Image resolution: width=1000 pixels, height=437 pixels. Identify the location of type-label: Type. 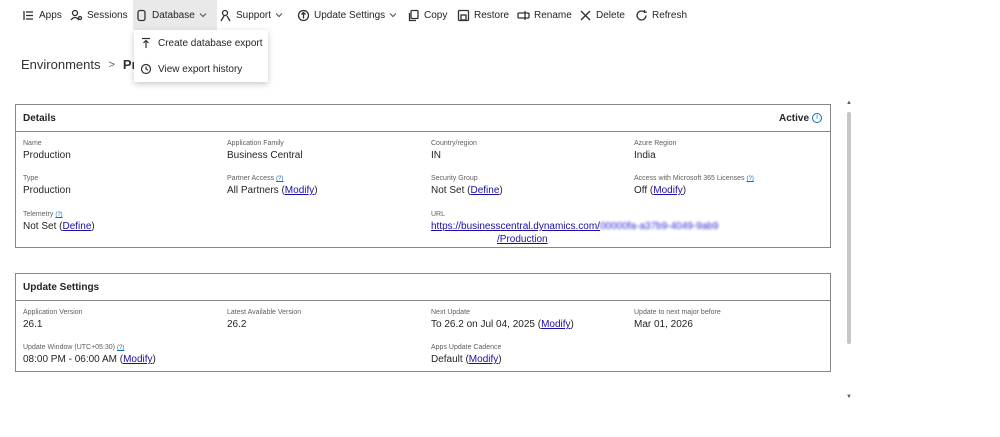
(31, 178).